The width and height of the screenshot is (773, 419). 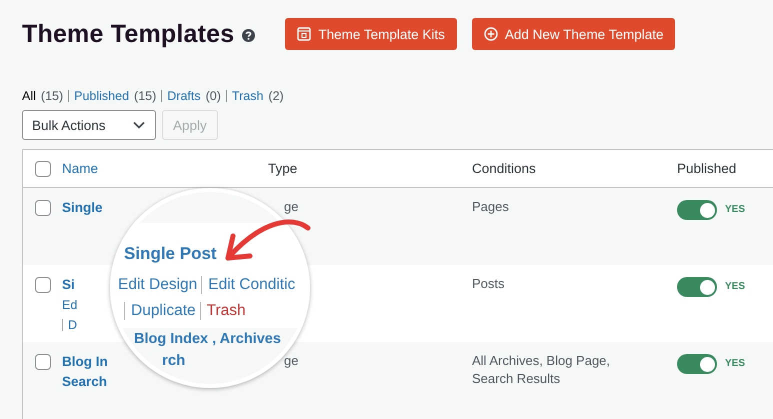 I want to click on table-cell: Posts, so click(x=488, y=284).